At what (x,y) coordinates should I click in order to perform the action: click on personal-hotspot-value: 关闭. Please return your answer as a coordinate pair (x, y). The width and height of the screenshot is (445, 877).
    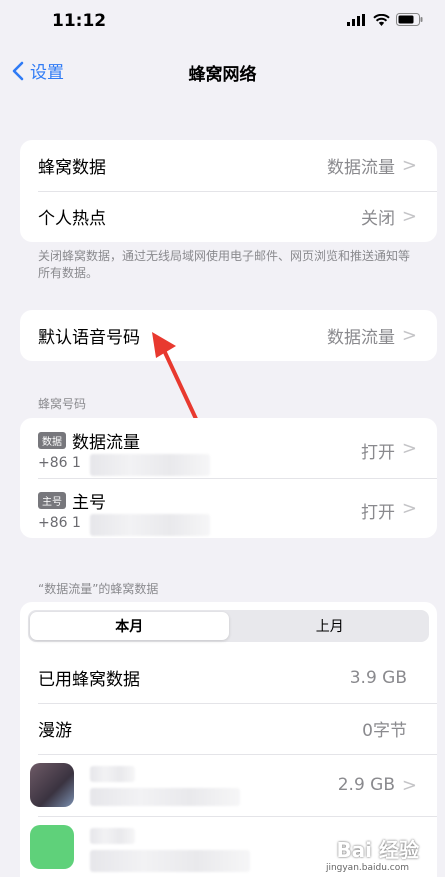
    Looking at the image, I should click on (378, 219).